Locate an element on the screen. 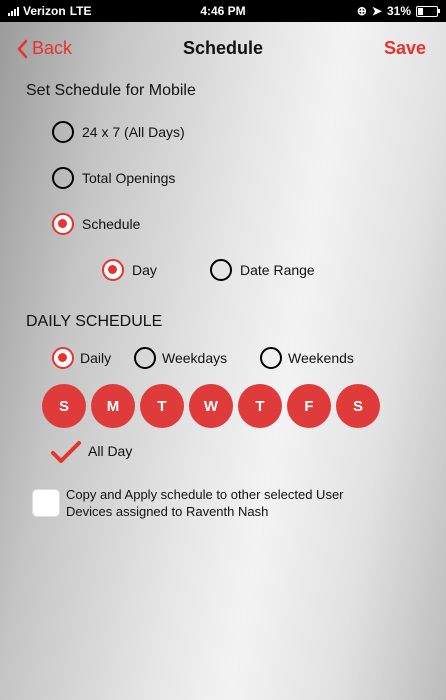 This screenshot has height=700, width=446. set-schedule-title: Set Schedule for Mobile is located at coordinates (111, 90).